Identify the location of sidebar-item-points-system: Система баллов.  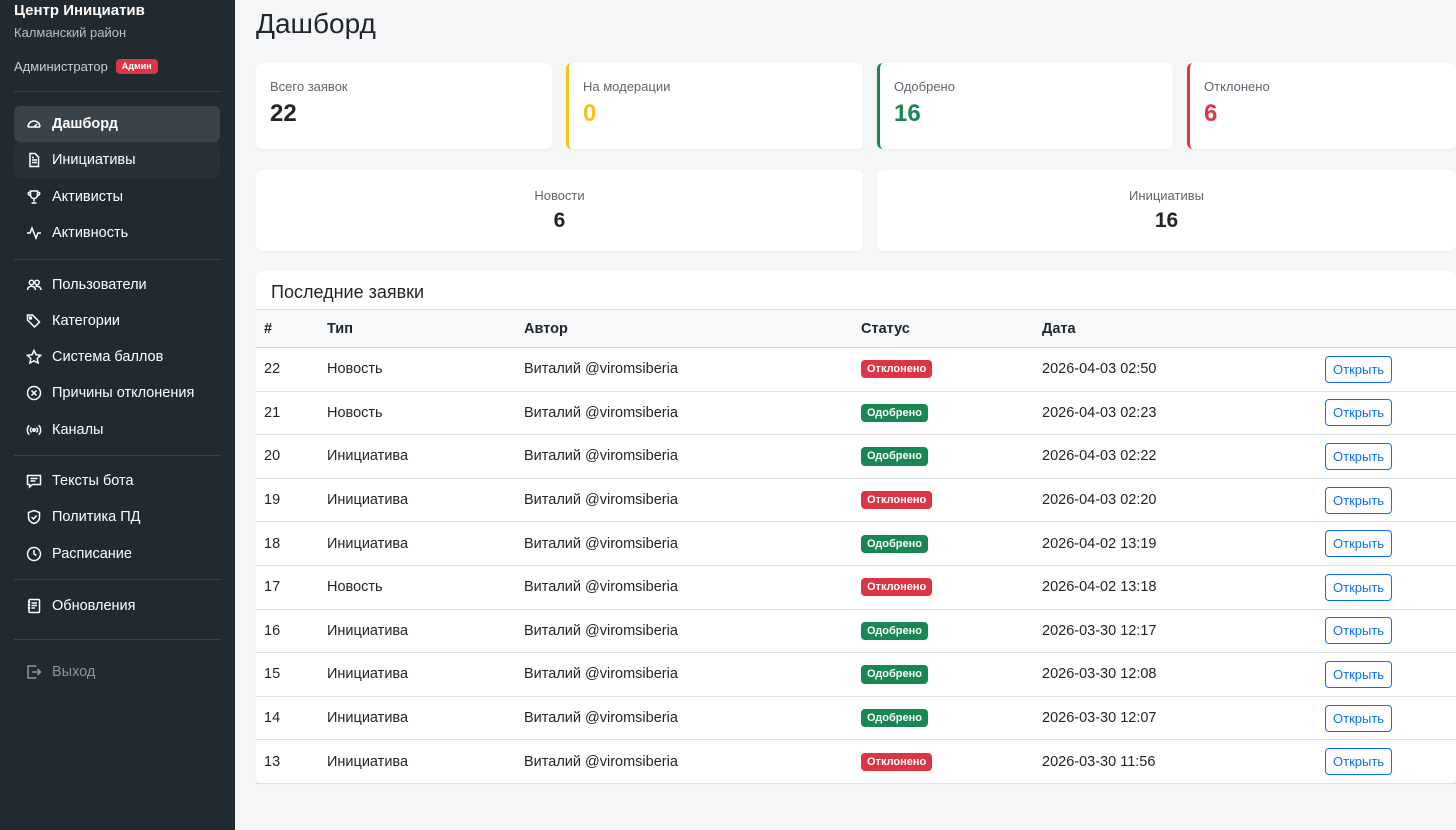
(117, 357).